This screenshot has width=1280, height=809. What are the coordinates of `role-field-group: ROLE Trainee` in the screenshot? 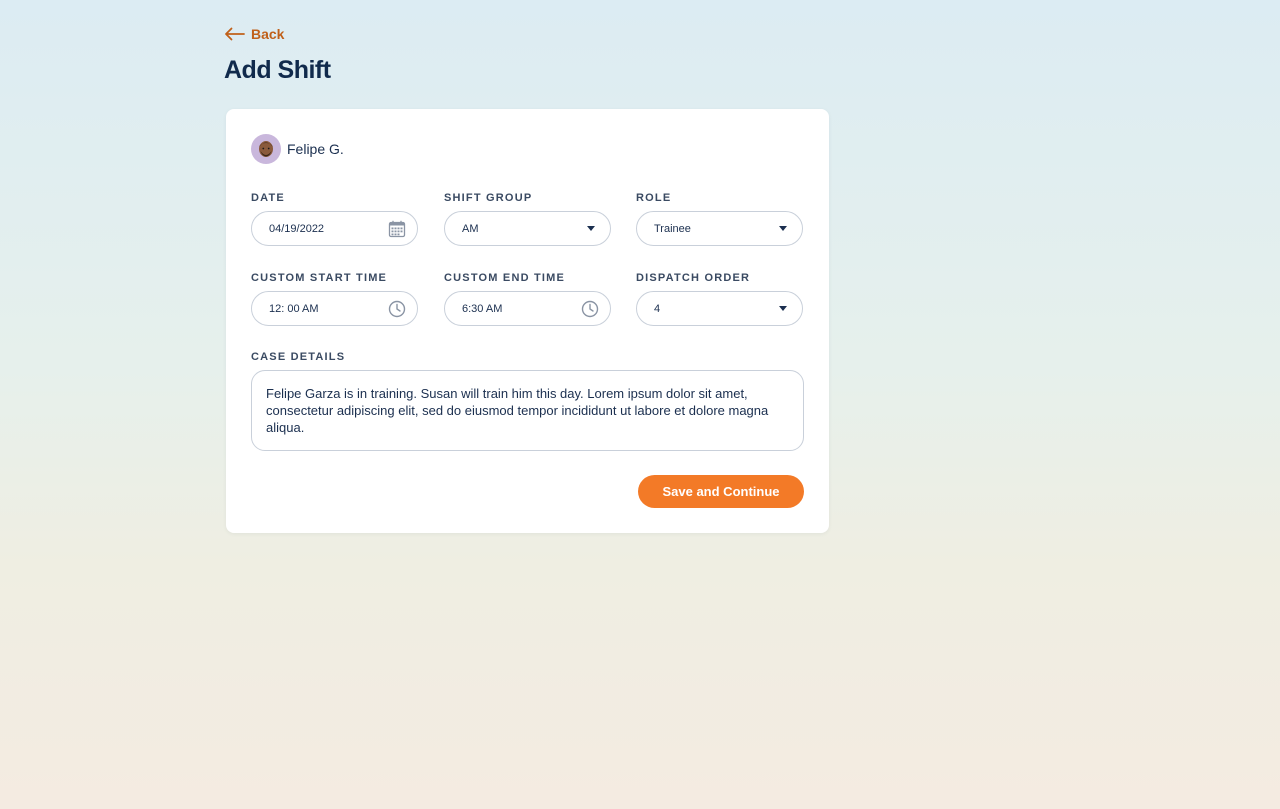 It's located at (719, 218).